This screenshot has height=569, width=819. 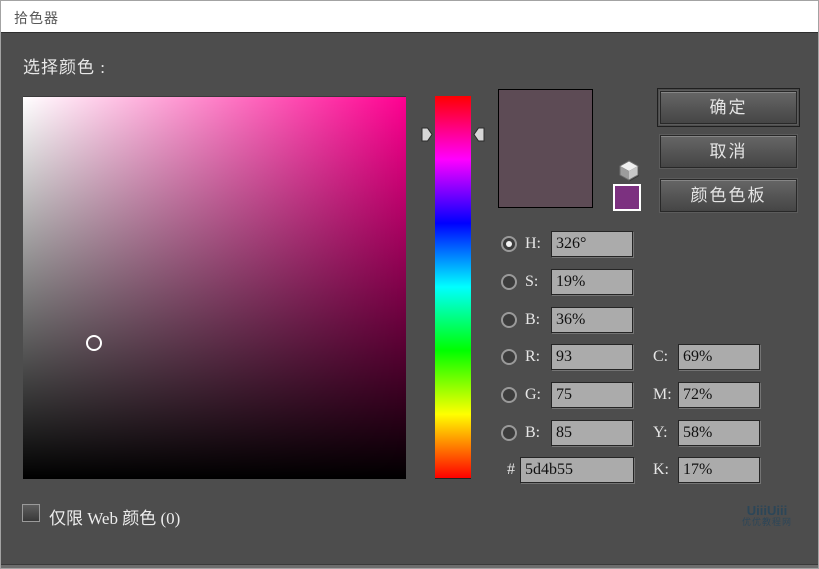 What do you see at coordinates (511, 469) in the screenshot?
I see `hex-label: #` at bounding box center [511, 469].